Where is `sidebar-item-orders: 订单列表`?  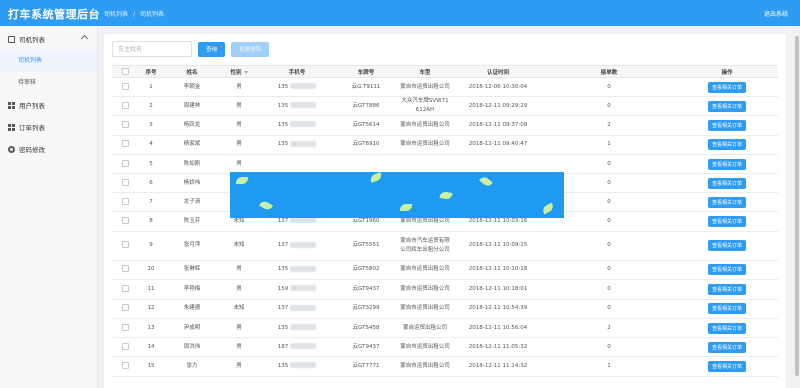 sidebar-item-orders: 订单列表 is located at coordinates (48, 127).